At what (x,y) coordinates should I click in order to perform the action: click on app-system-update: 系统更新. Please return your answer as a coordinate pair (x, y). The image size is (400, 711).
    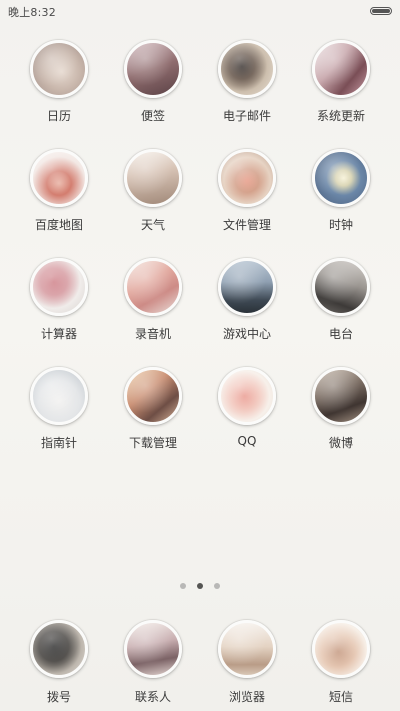
    Looking at the image, I should click on (341, 94).